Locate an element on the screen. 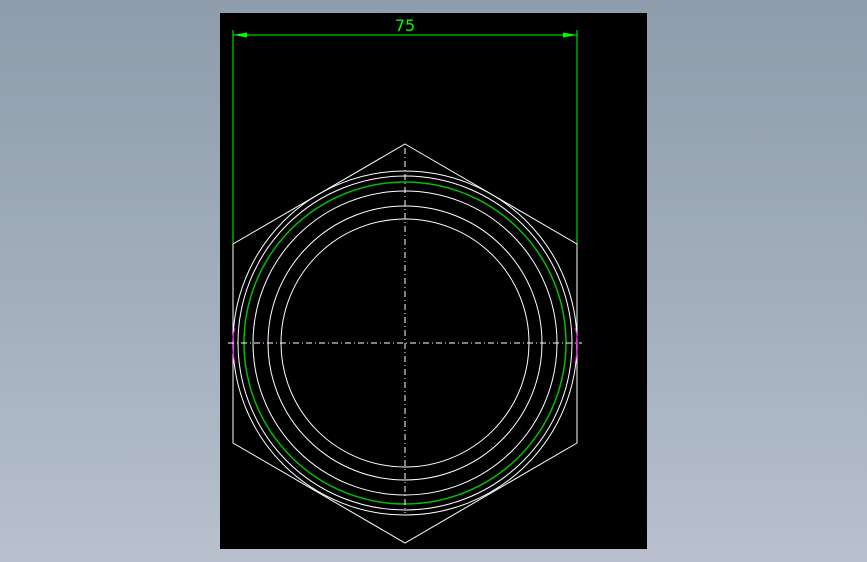 This screenshot has height=562, width=867. dimension-arrow-left is located at coordinates (240, 35).